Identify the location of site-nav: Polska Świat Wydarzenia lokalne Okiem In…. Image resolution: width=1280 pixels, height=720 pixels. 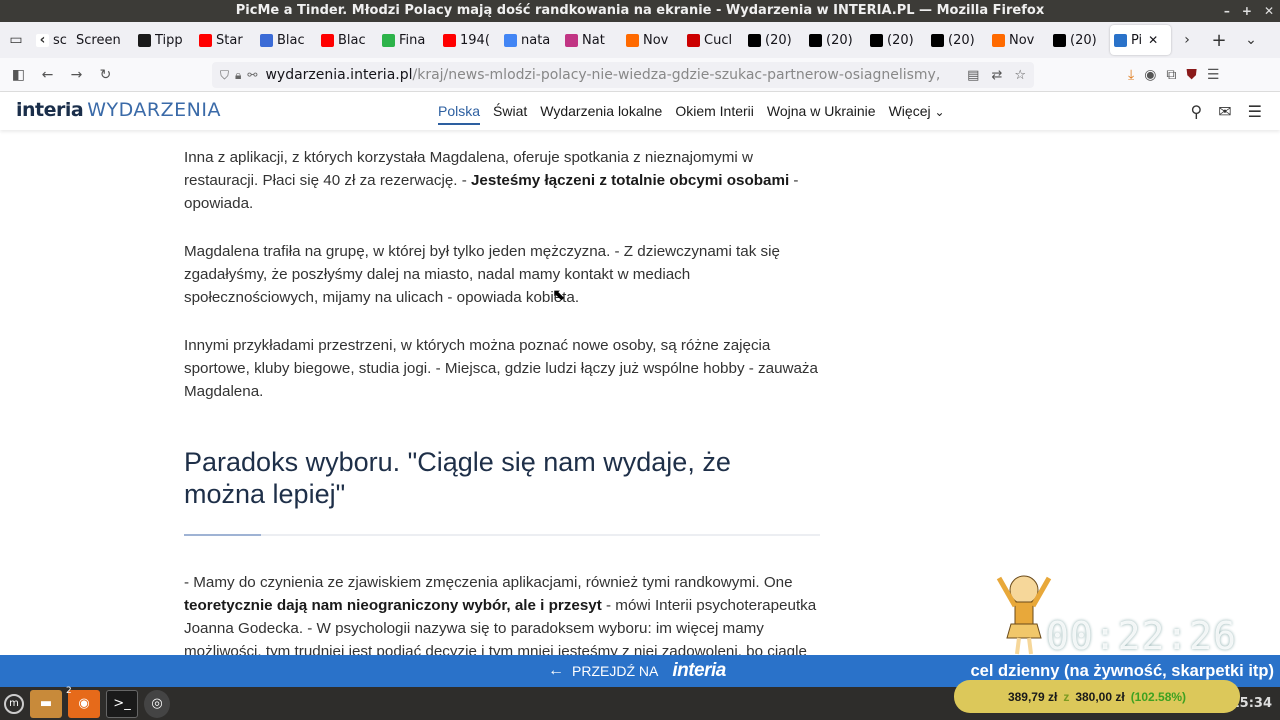
(691, 111).